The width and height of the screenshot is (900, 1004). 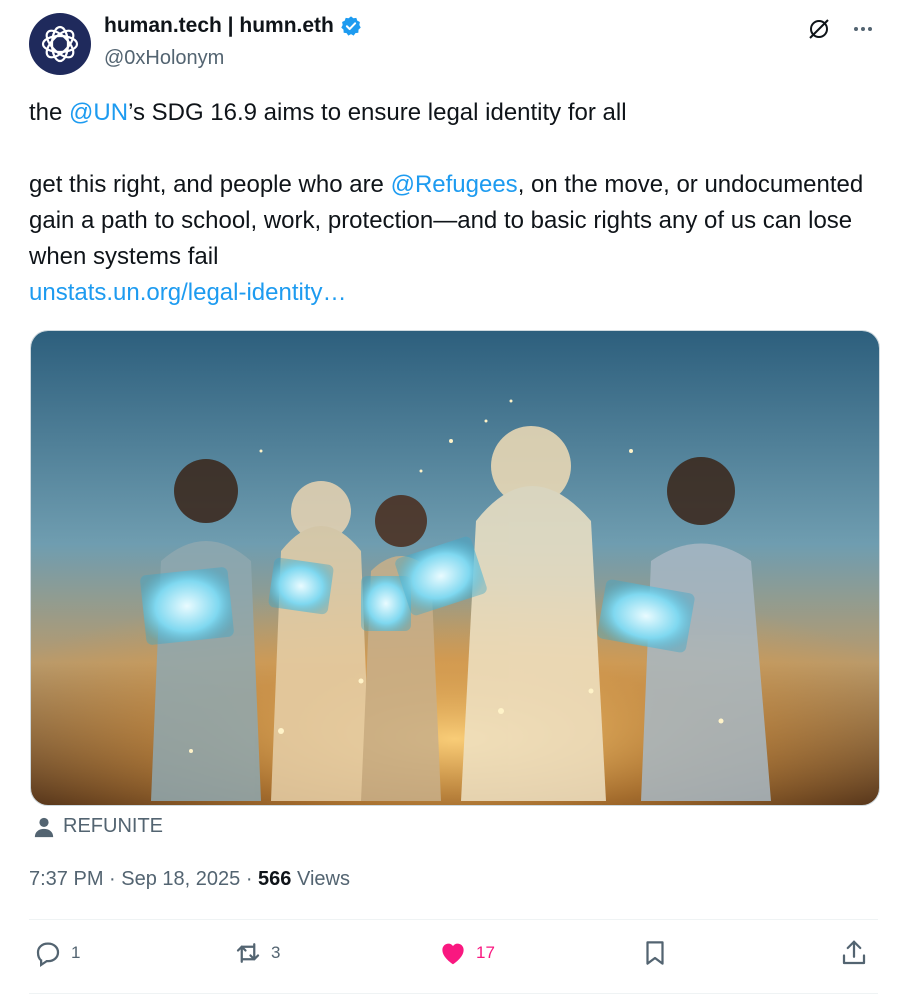 What do you see at coordinates (248, 953) in the screenshot?
I see `repost-icon` at bounding box center [248, 953].